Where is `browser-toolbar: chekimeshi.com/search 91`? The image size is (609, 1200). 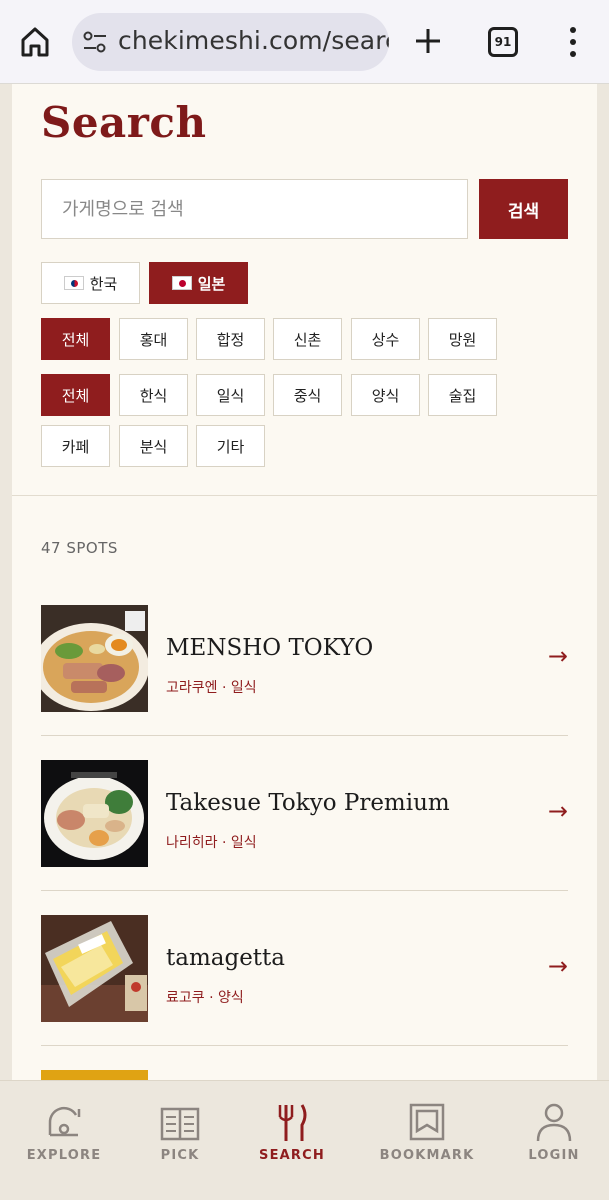
browser-toolbar: chekimeshi.com/search 91 is located at coordinates (304, 42).